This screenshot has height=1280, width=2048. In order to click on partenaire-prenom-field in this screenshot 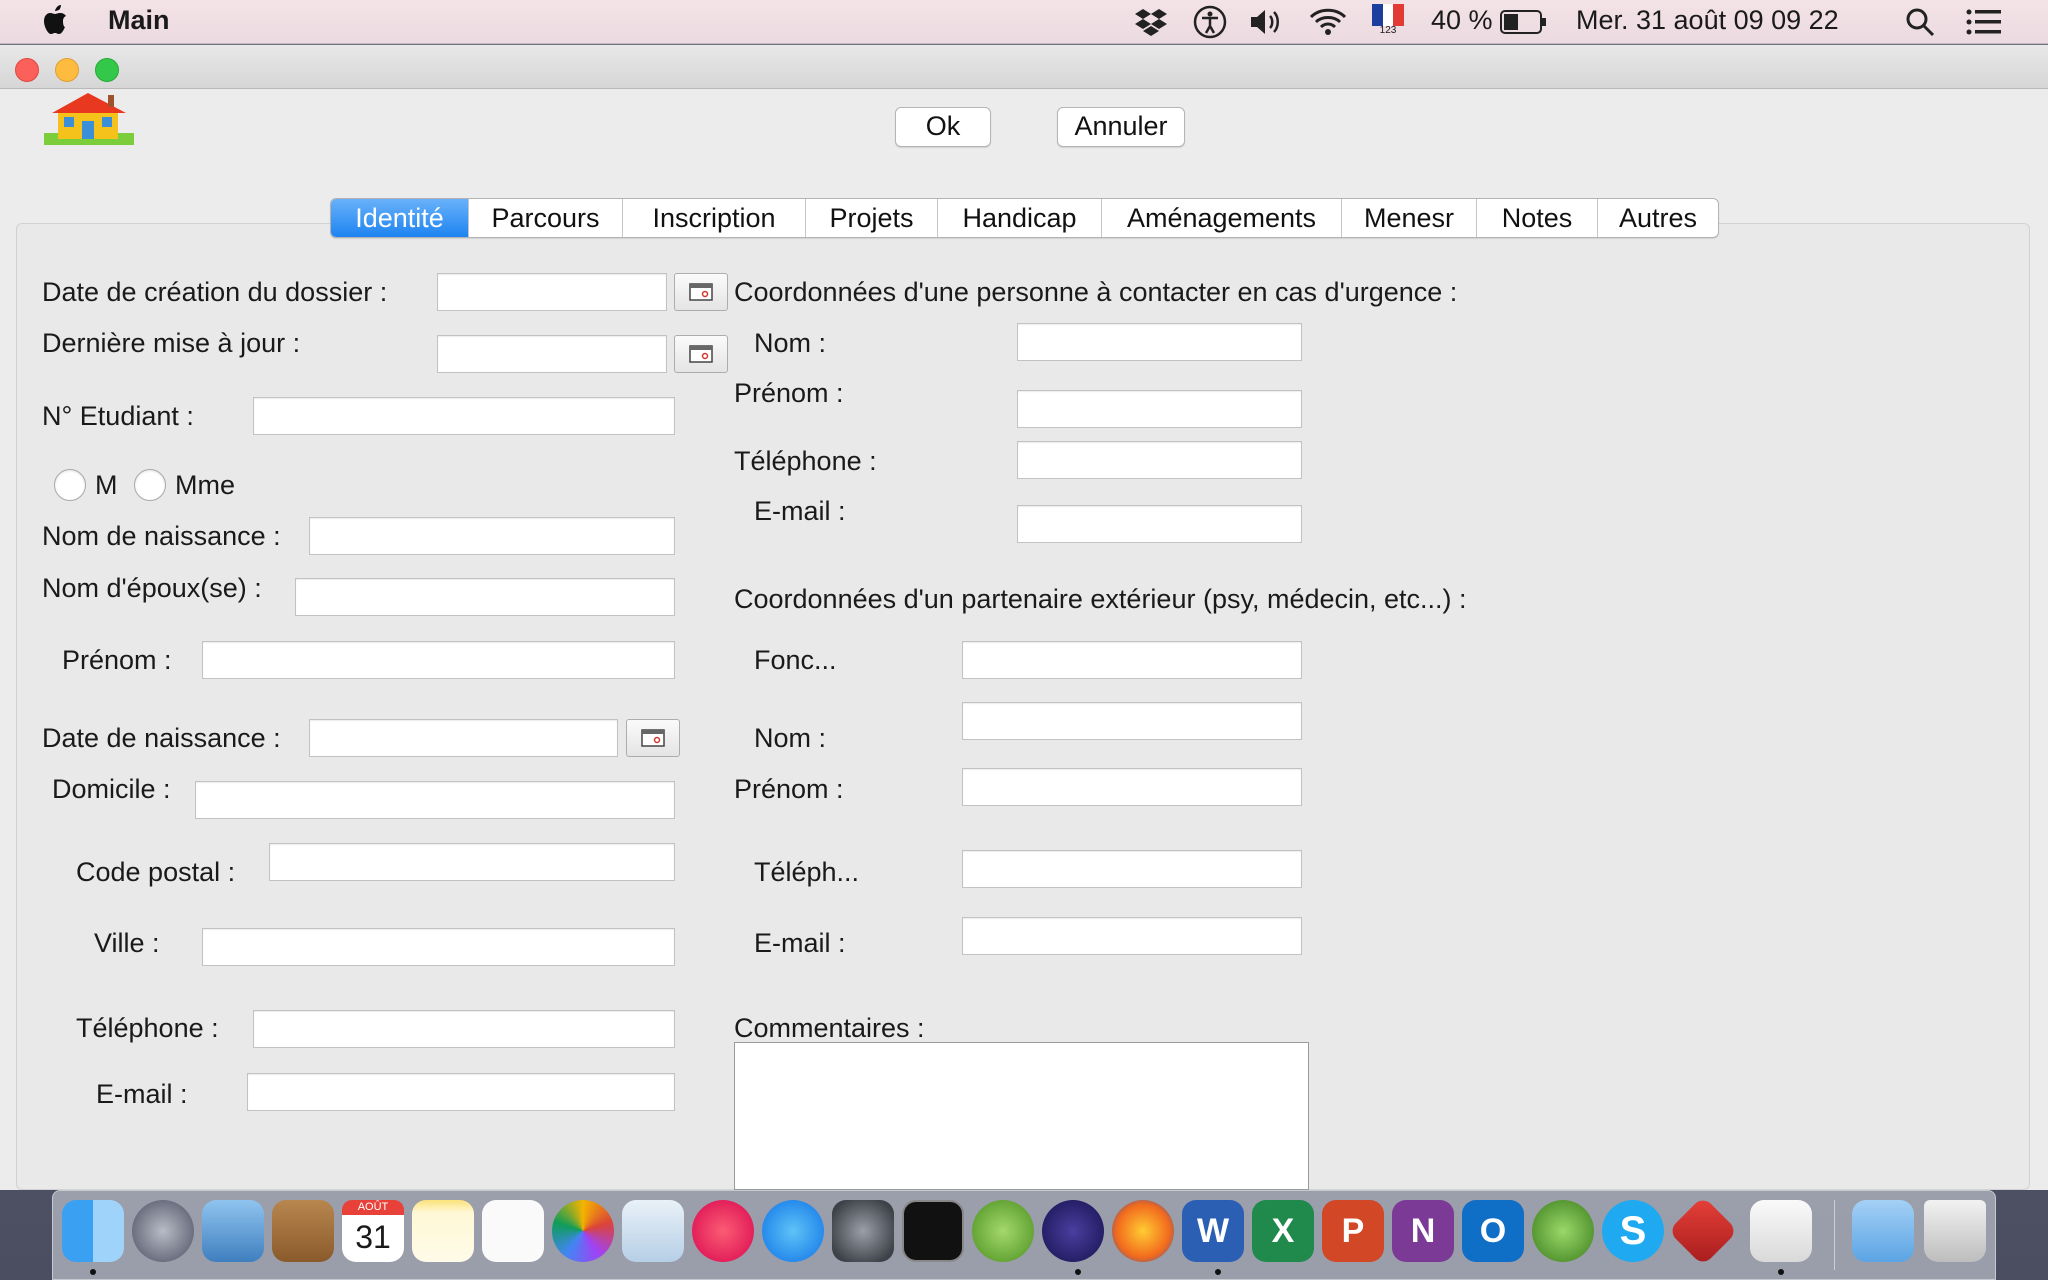, I will do `click(1132, 787)`.